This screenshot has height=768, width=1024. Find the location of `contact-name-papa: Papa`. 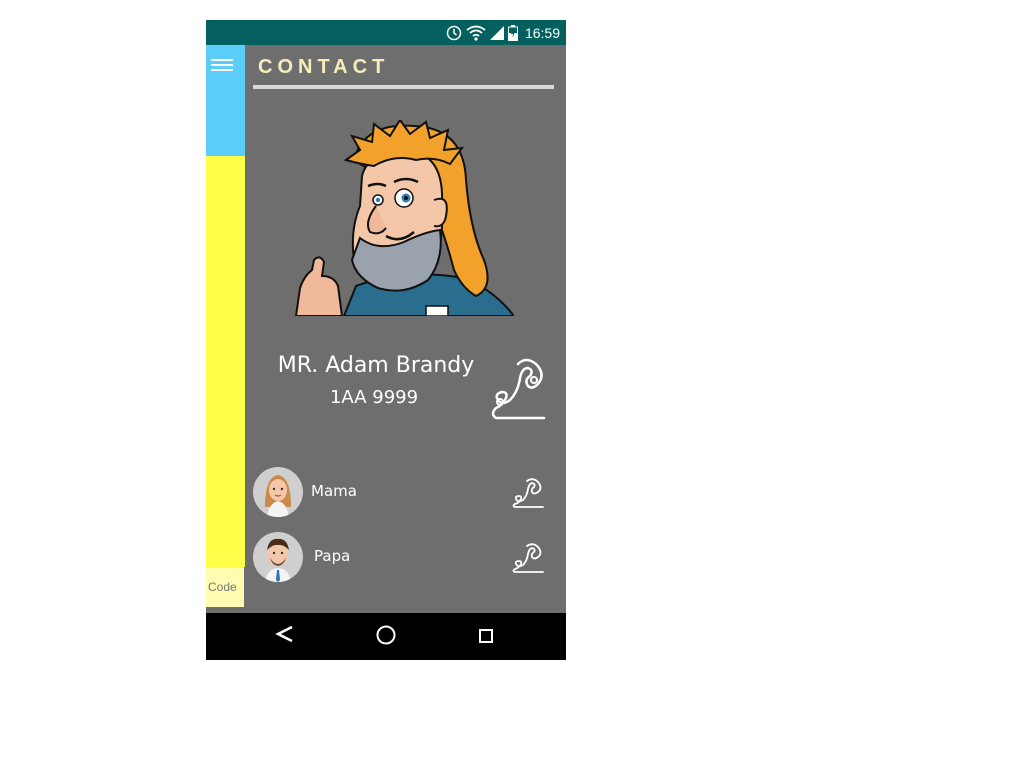

contact-name-papa: Papa is located at coordinates (332, 556).